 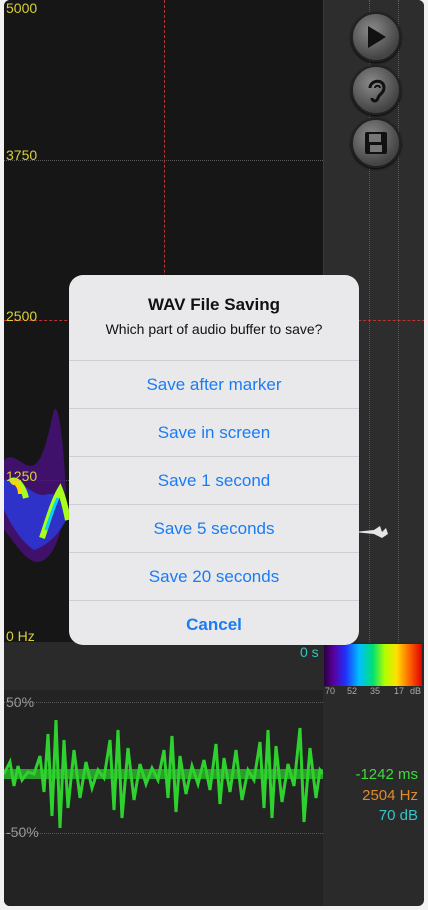 I want to click on readout-time: -1242 ms, so click(x=386, y=774).